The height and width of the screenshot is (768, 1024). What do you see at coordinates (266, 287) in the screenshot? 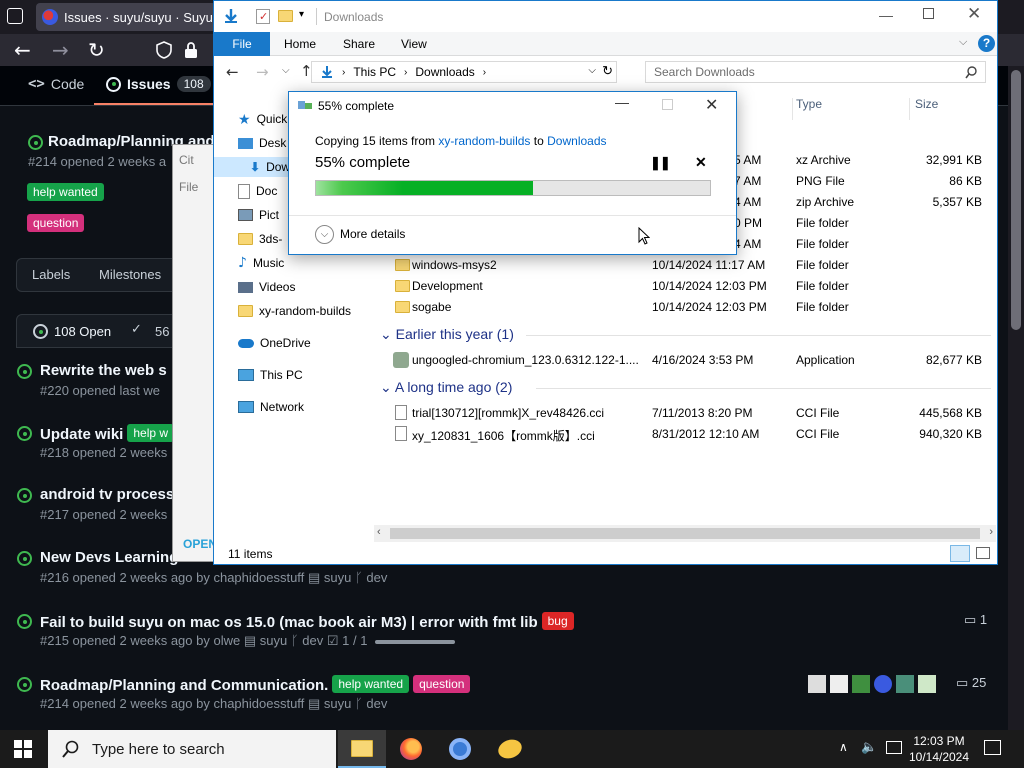
I see `nav-item-videos: Videos` at bounding box center [266, 287].